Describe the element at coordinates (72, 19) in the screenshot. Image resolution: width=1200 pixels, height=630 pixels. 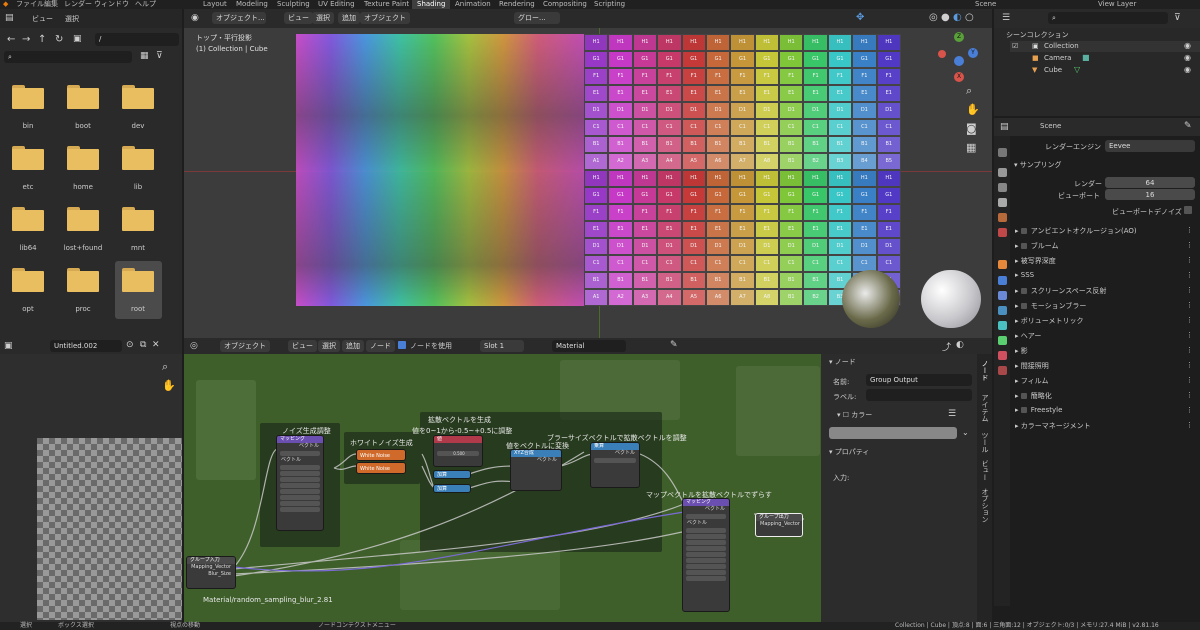
I see `fb-menu-select: 選択` at that location.